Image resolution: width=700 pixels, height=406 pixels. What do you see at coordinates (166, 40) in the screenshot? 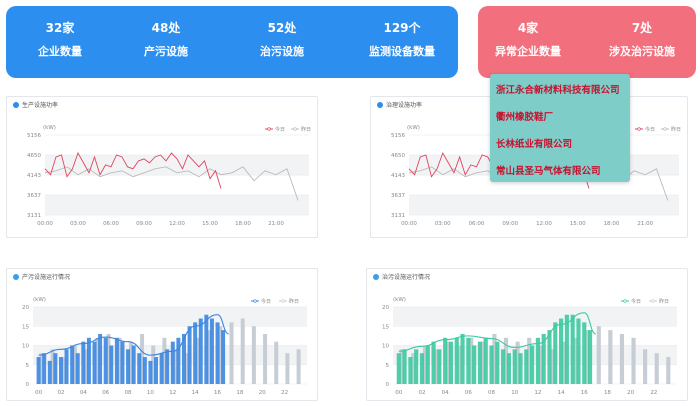
I see `stat-pollution-facilities: 48处 产污设施` at bounding box center [166, 40].